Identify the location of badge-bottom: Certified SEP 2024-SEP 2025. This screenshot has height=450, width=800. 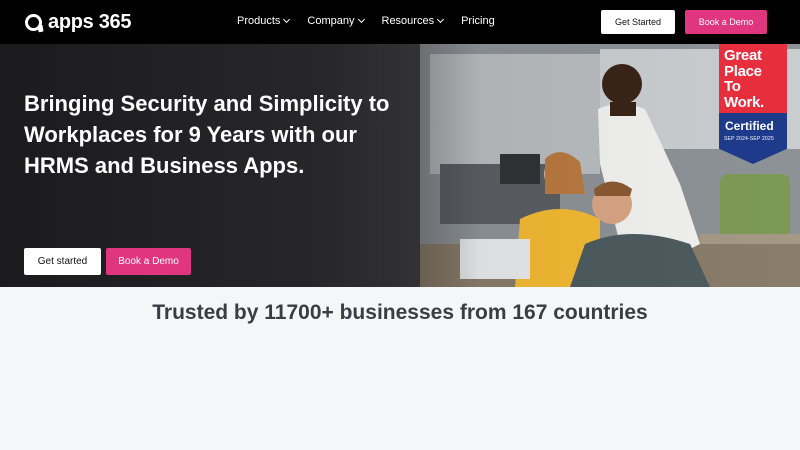
(753, 138).